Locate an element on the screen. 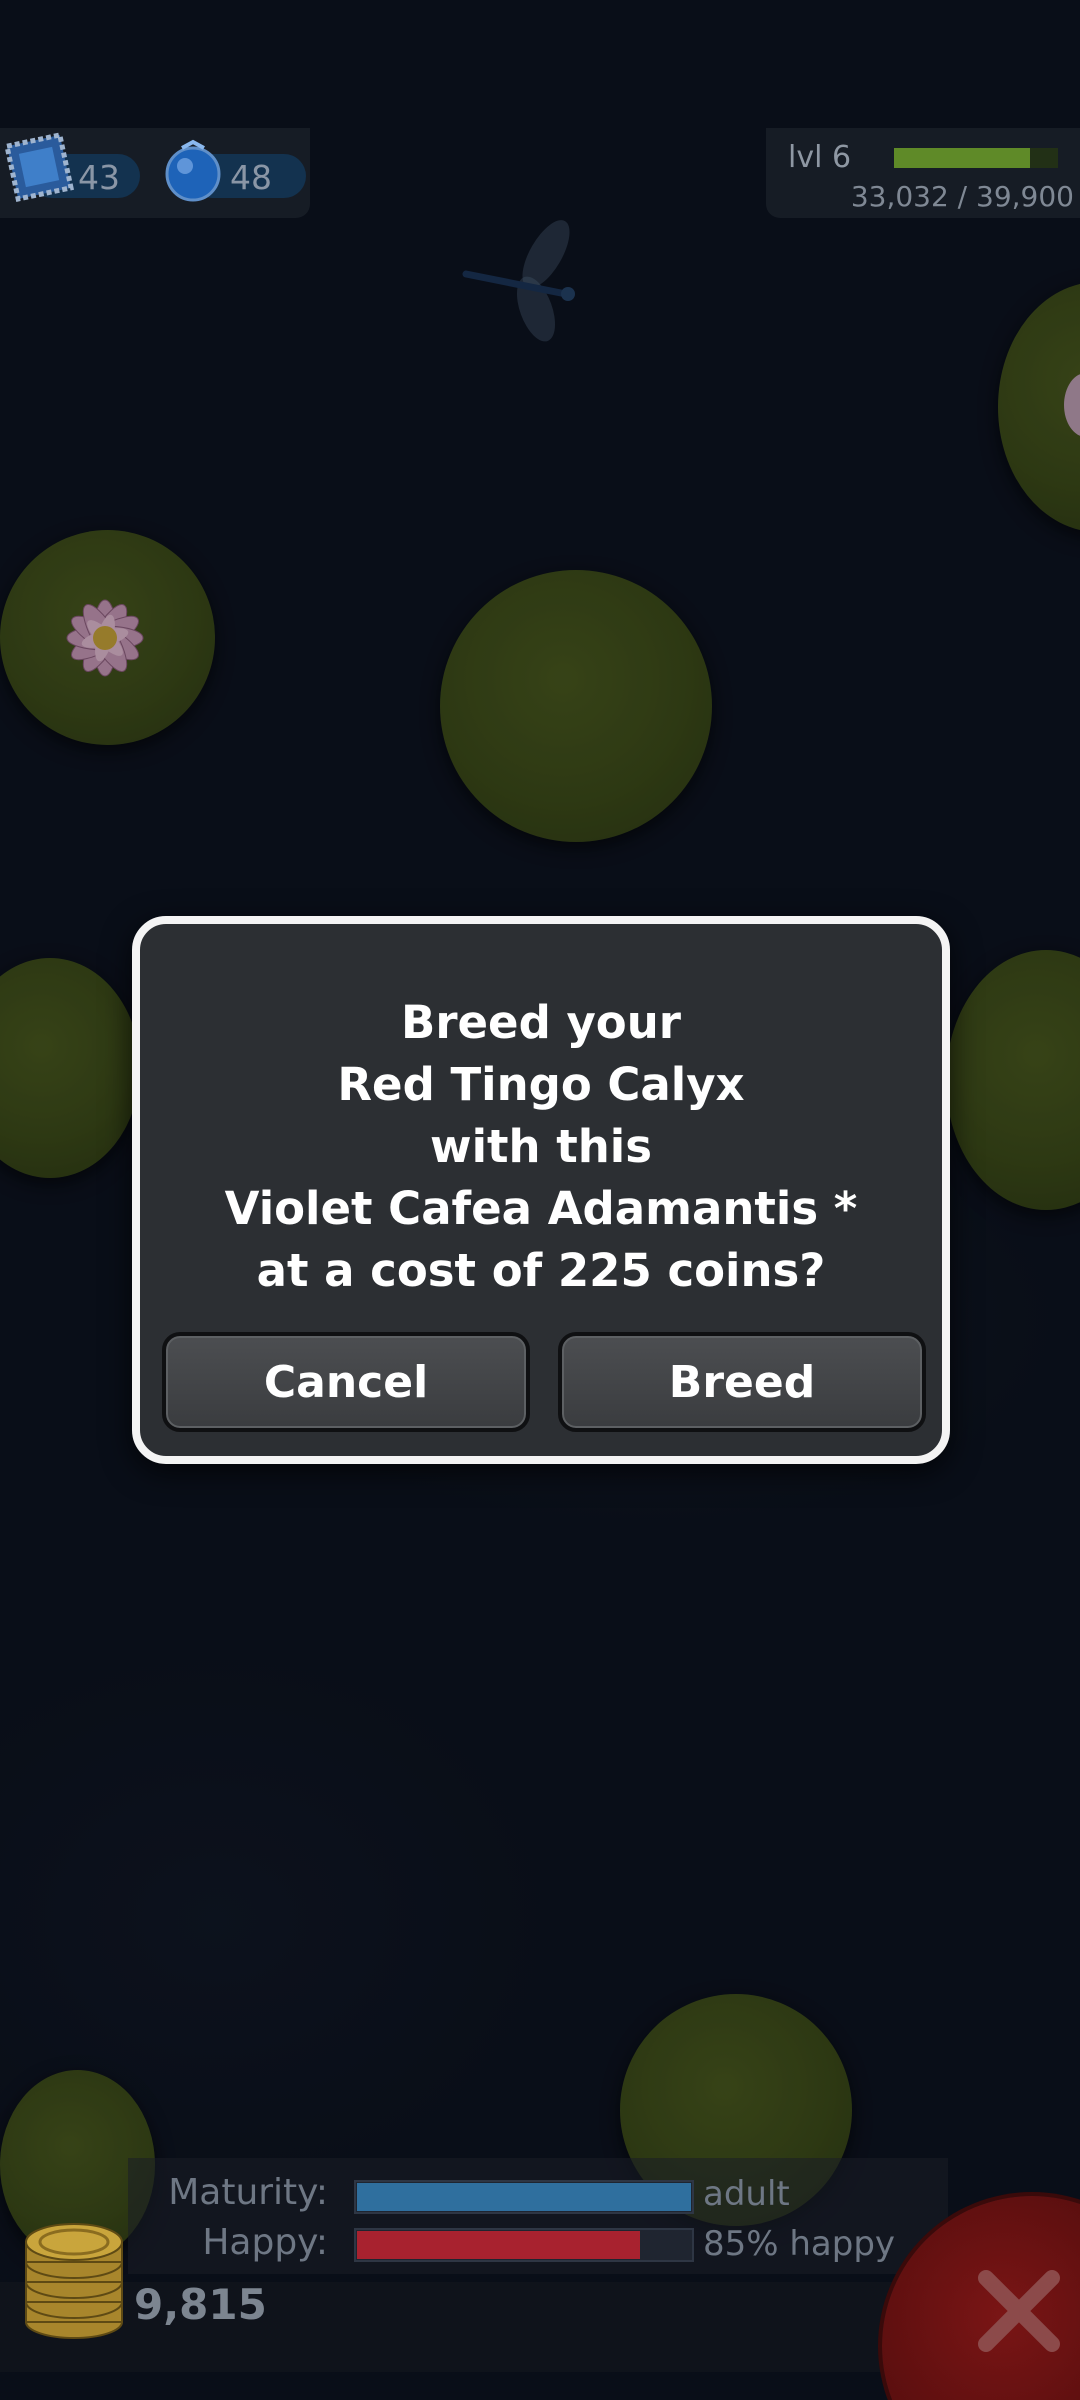 This screenshot has width=1080, height=2400. breed-button: Breed is located at coordinates (742, 1382).